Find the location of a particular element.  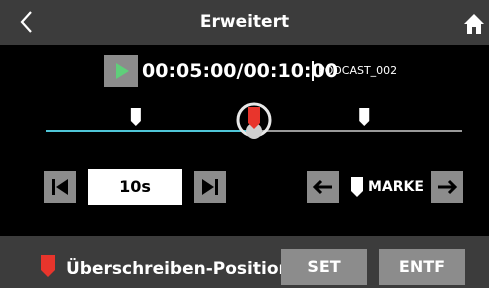

skip-back-button is located at coordinates (60, 187).